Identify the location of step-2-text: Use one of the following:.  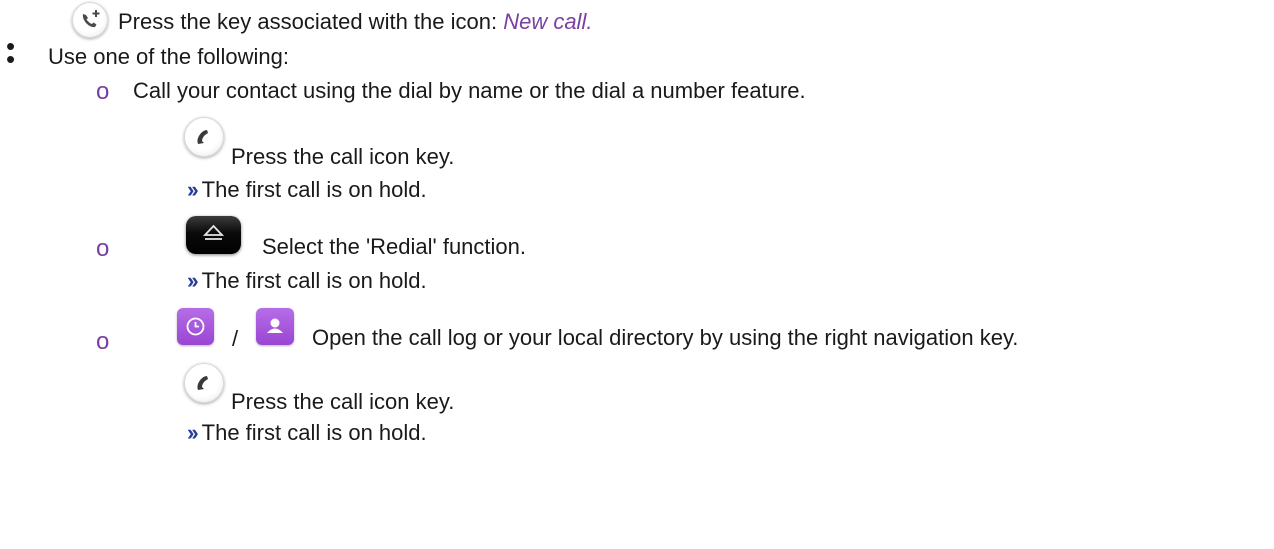
(168, 56).